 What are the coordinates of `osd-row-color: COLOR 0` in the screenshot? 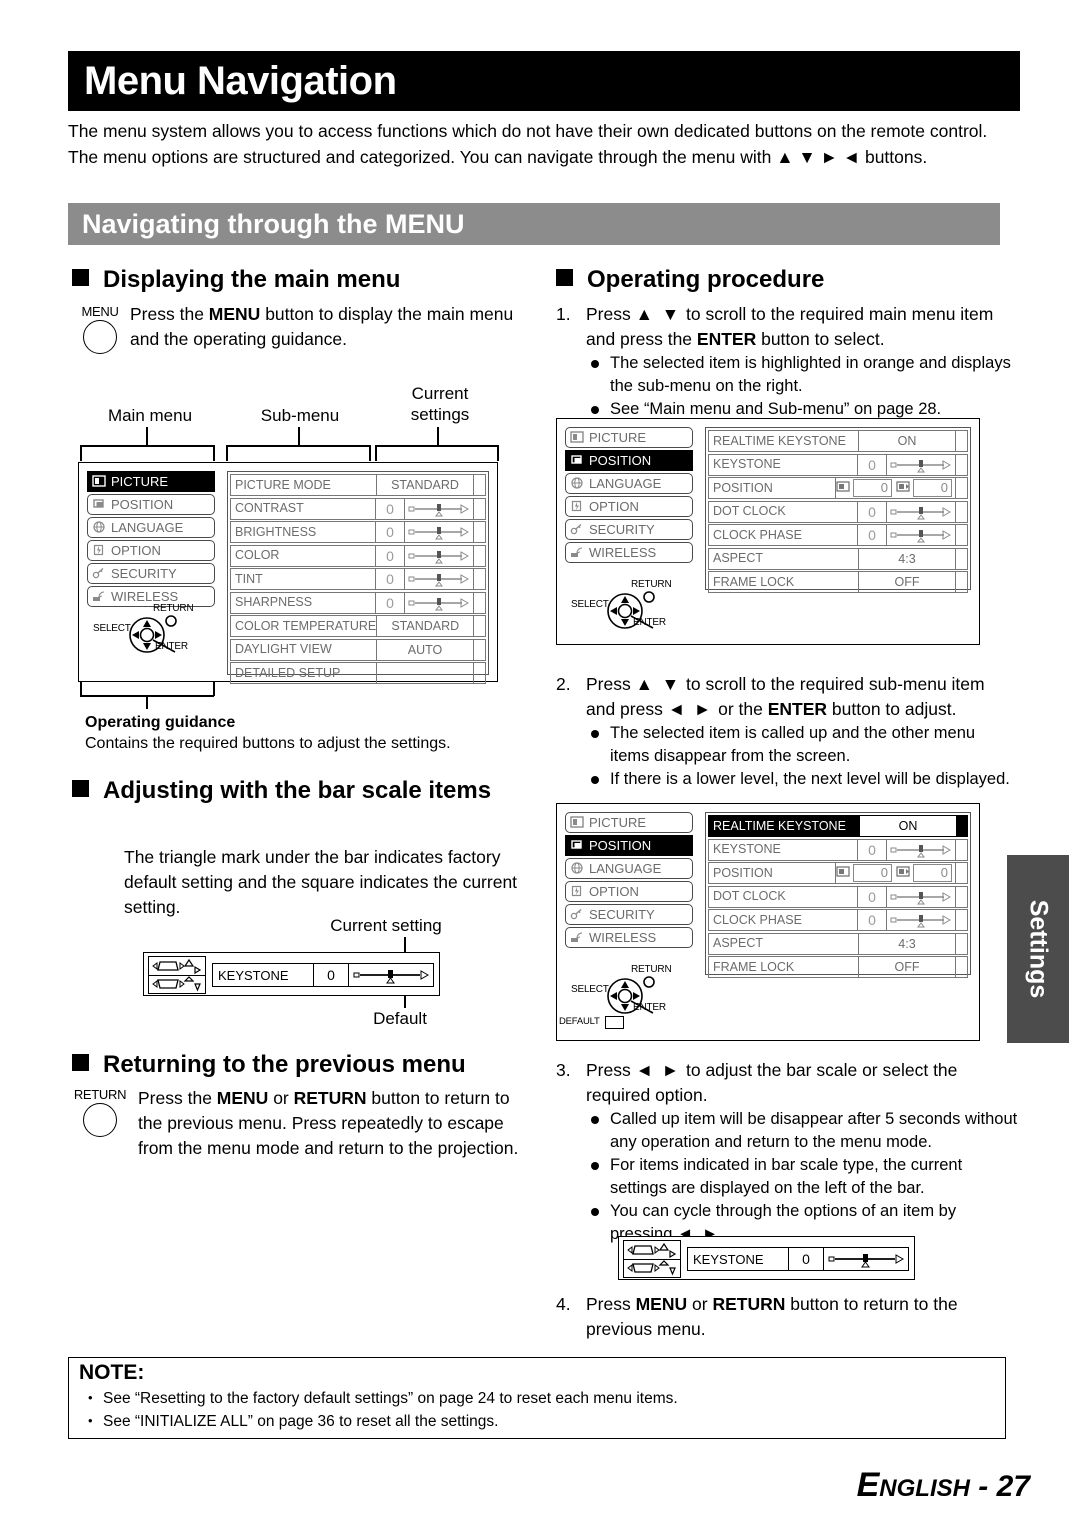 It's located at (358, 555).